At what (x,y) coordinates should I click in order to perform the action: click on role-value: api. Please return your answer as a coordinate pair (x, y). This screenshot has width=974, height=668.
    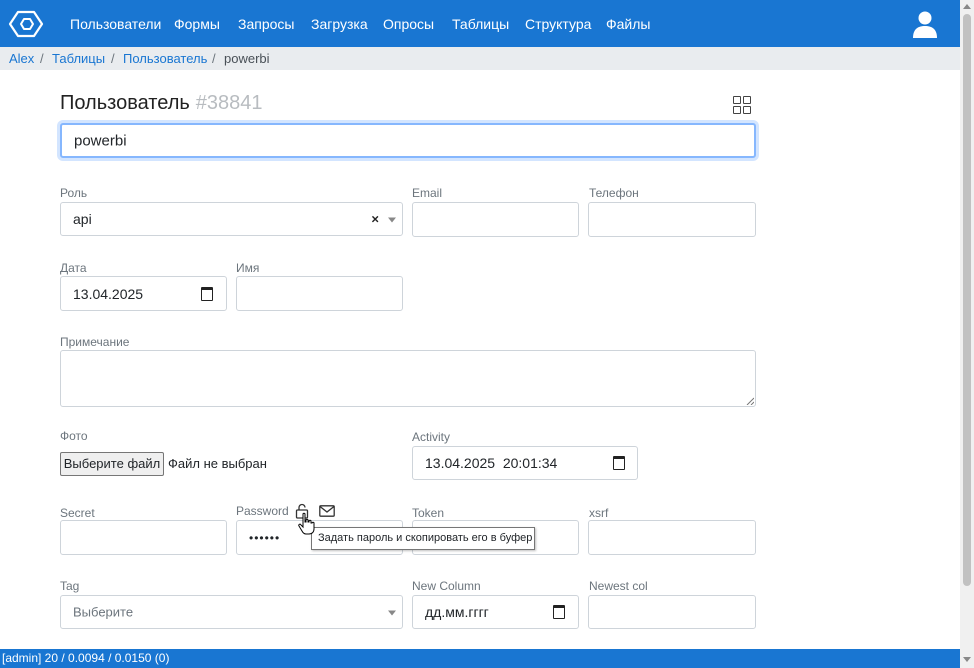
    Looking at the image, I should click on (82, 219).